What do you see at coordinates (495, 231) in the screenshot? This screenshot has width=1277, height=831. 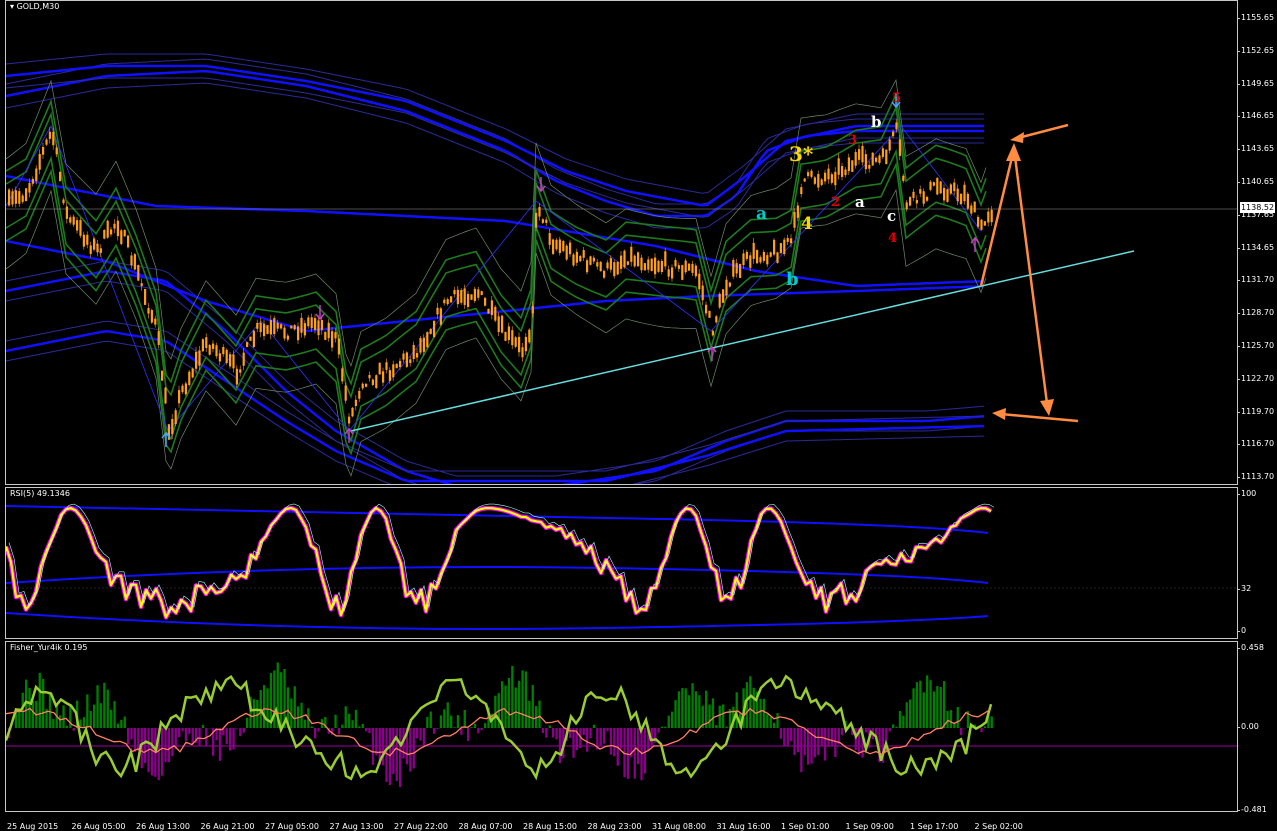 I see `mid-blue-line` at bounding box center [495, 231].